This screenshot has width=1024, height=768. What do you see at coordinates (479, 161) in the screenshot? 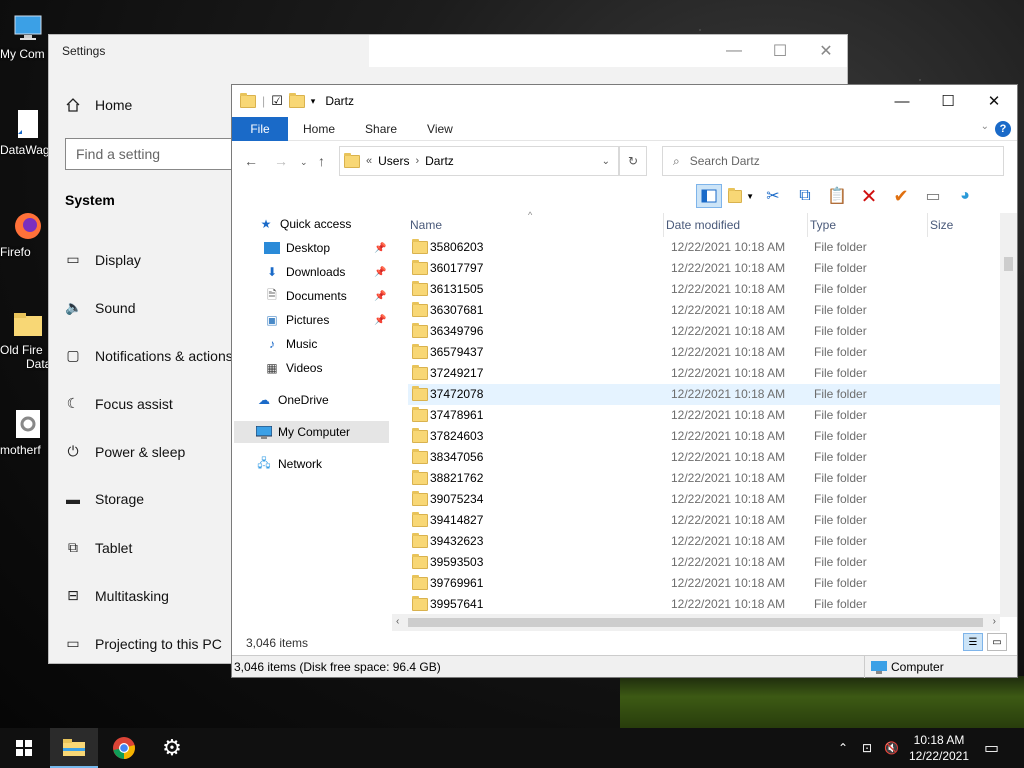
I see `address-bar: « Users › Dartz ⌄` at bounding box center [479, 161].